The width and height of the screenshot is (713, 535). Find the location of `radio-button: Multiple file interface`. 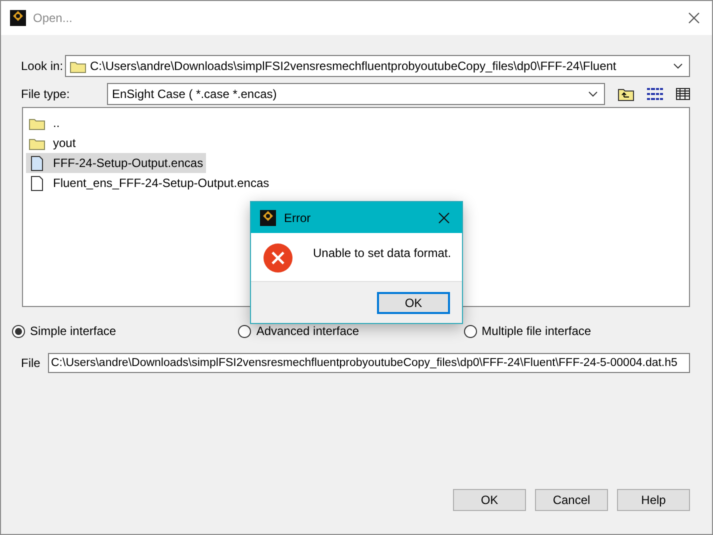

radio-button: Multiple file interface is located at coordinates (577, 331).